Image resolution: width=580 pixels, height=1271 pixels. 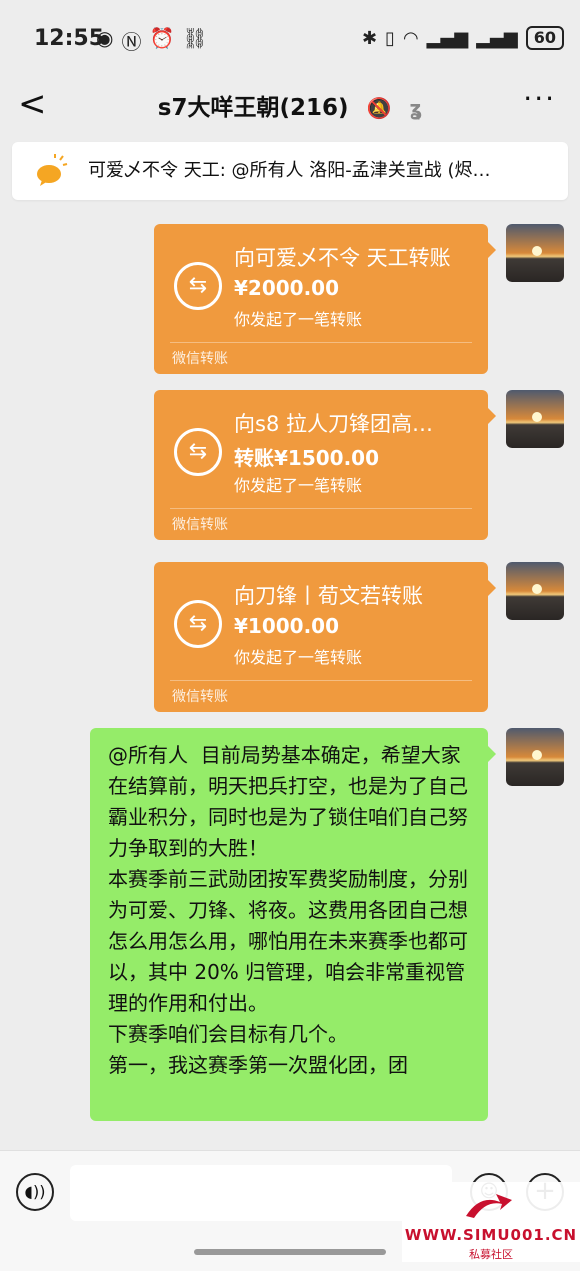 What do you see at coordinates (290, 1252) in the screenshot?
I see `home-indicator` at bounding box center [290, 1252].